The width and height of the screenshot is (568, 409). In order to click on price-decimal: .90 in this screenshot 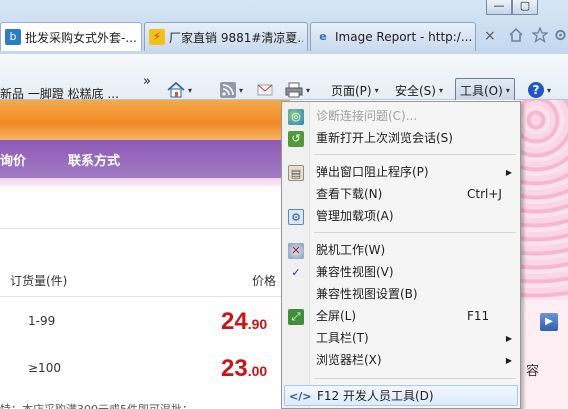, I will do `click(257, 324)`.